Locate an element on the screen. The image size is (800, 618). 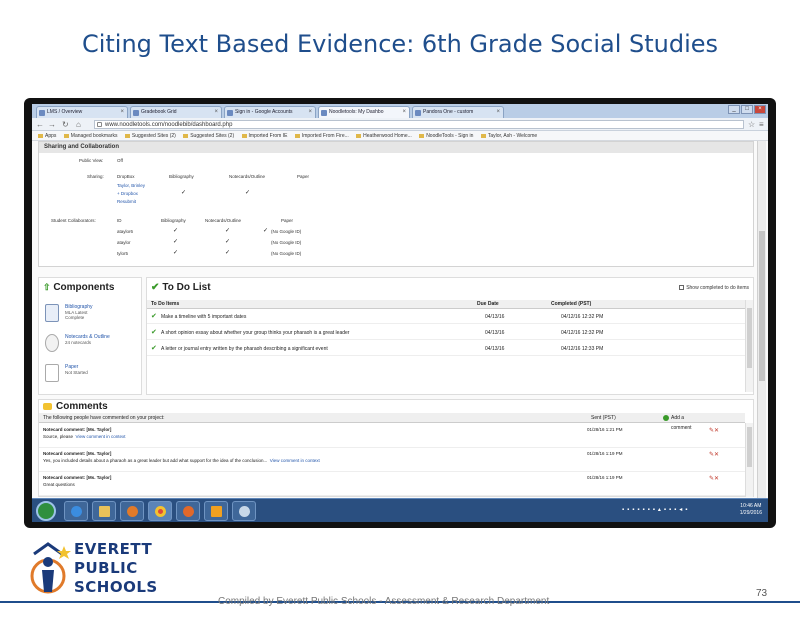
bibliography-icon is located at coordinates (52, 313).